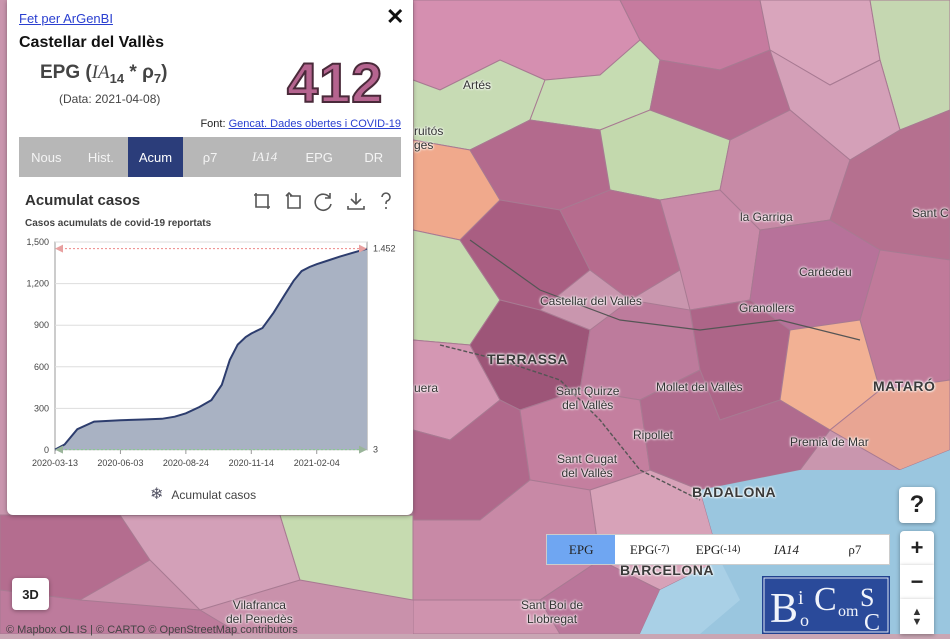 Image resolution: width=950 pixels, height=639 pixels. I want to click on tab-ia14-label: IA14, so click(264, 156).